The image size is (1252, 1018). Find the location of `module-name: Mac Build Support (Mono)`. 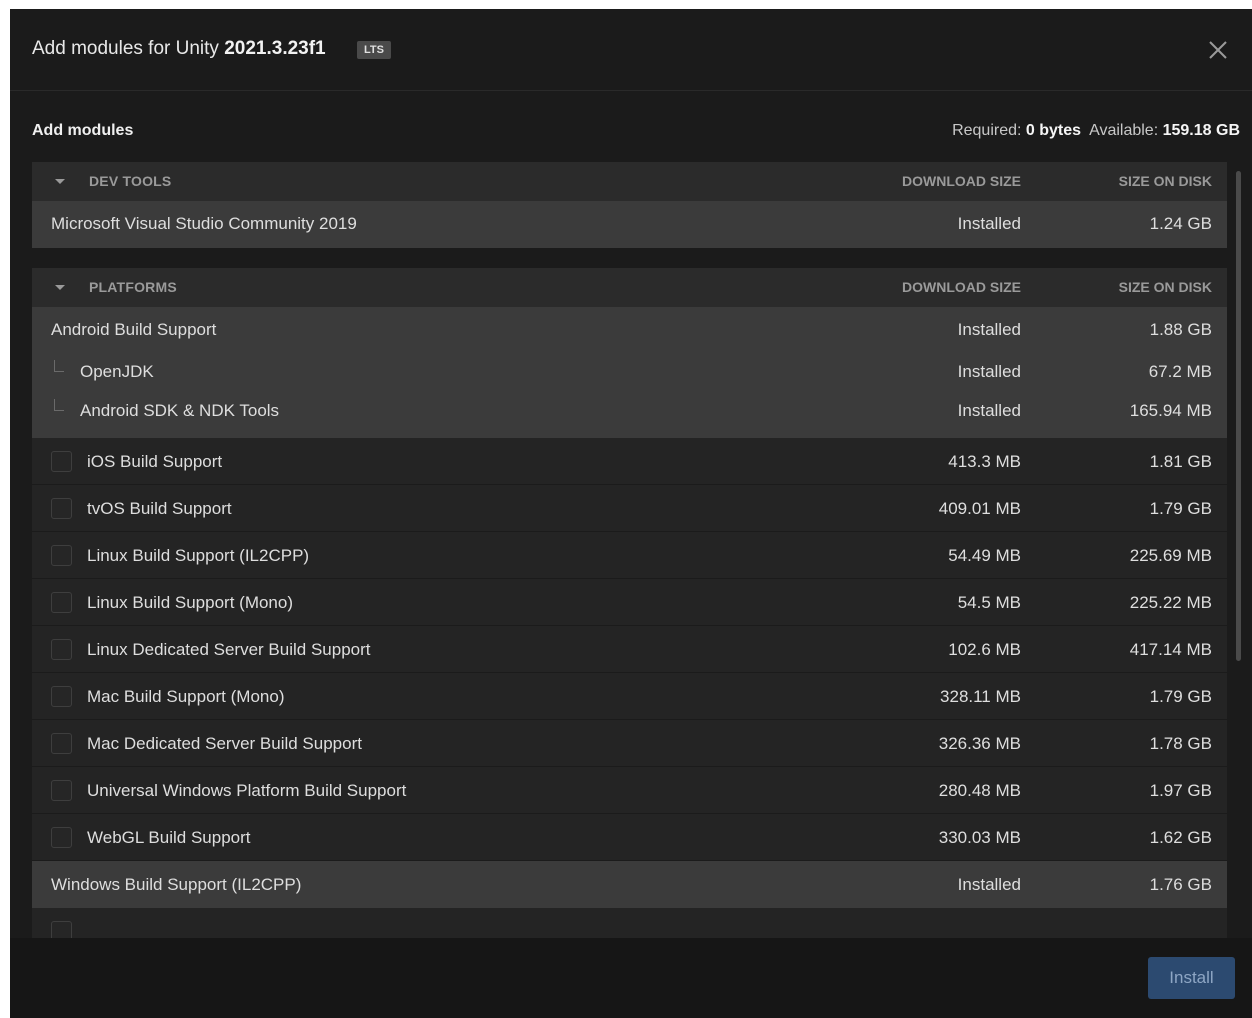

module-name: Mac Build Support (Mono) is located at coordinates (186, 696).